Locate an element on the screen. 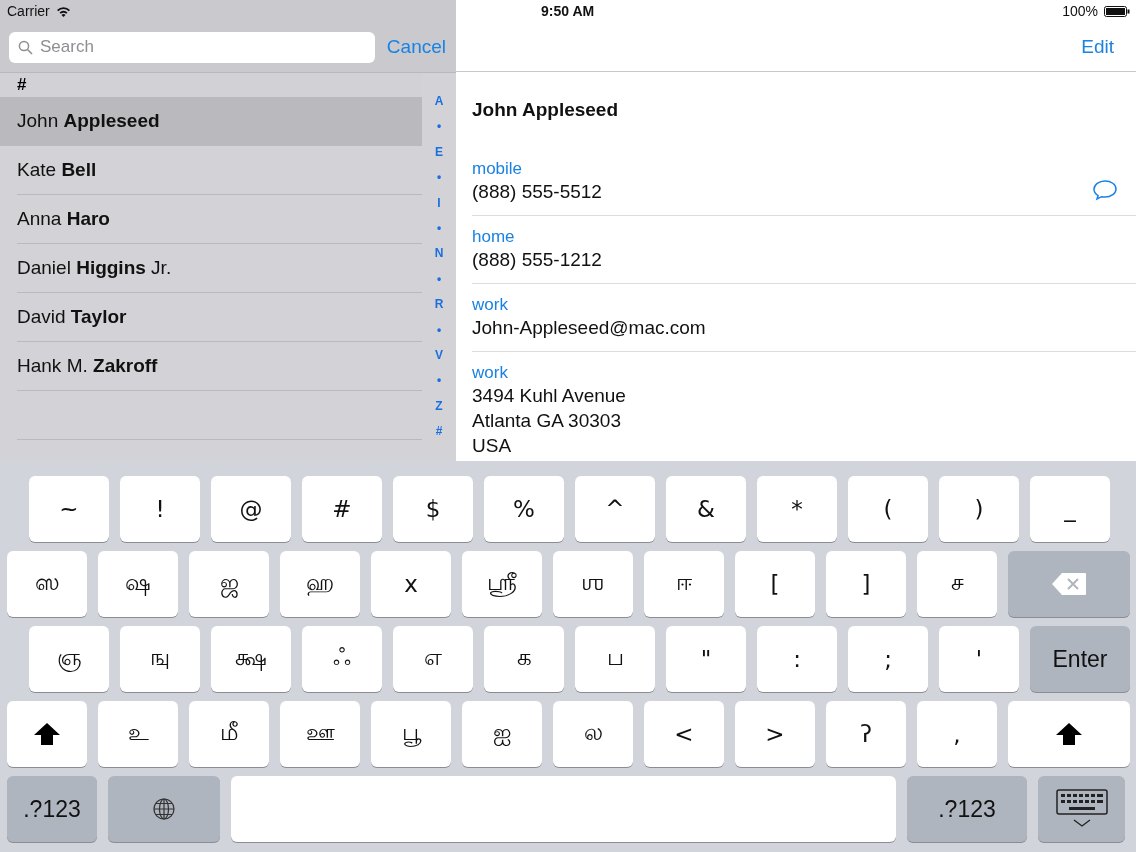 This screenshot has height=852, width=1136. key: ஹ is located at coordinates (320, 584).